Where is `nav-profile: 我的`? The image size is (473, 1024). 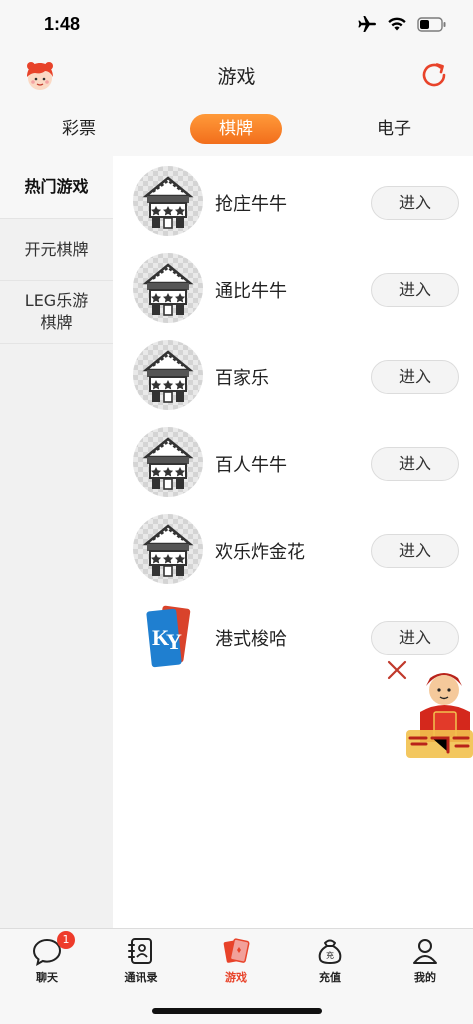 nav-profile: 我的 is located at coordinates (425, 960).